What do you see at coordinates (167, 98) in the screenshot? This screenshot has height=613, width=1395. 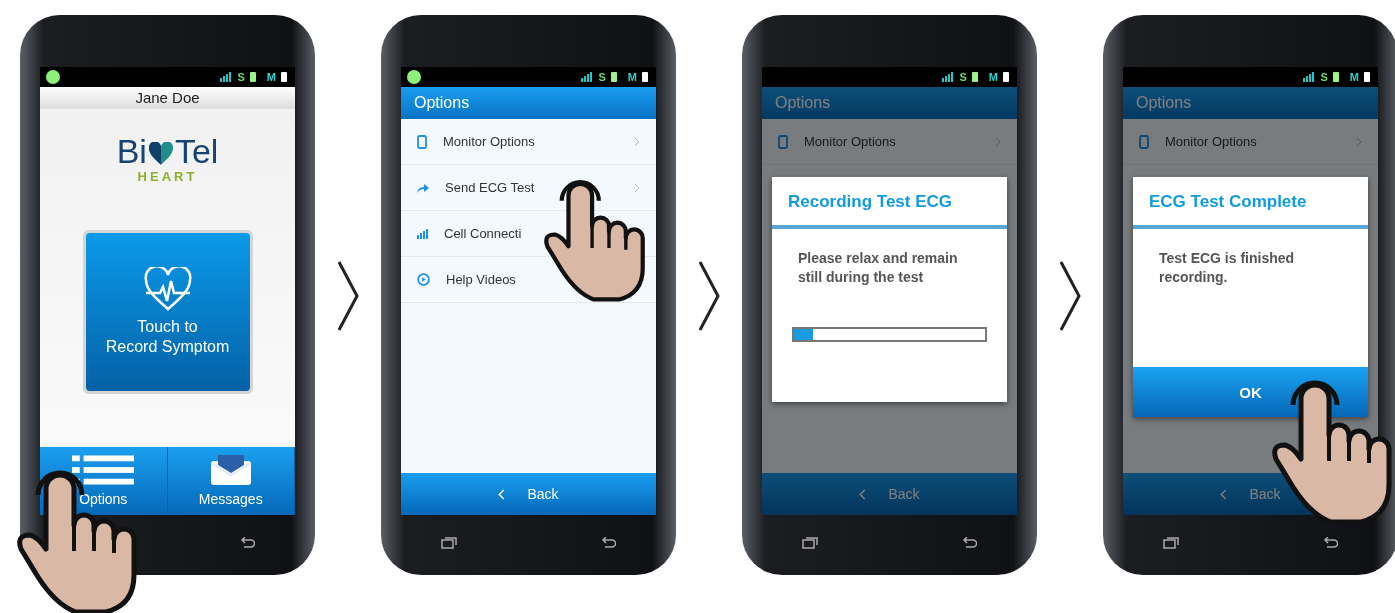 I see `user-name: Jane Doe` at bounding box center [167, 98].